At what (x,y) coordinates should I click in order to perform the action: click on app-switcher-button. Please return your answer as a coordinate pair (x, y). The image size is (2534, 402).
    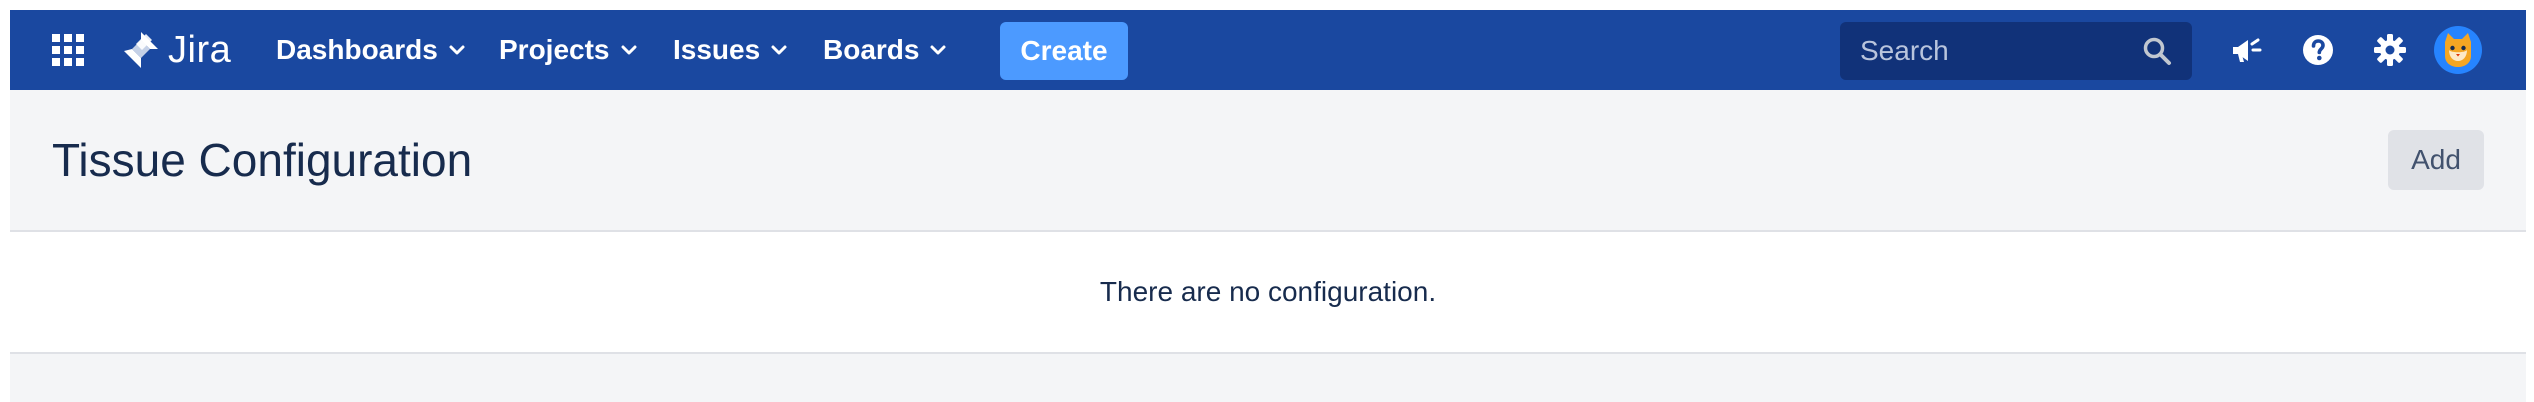
    Looking at the image, I should click on (68, 50).